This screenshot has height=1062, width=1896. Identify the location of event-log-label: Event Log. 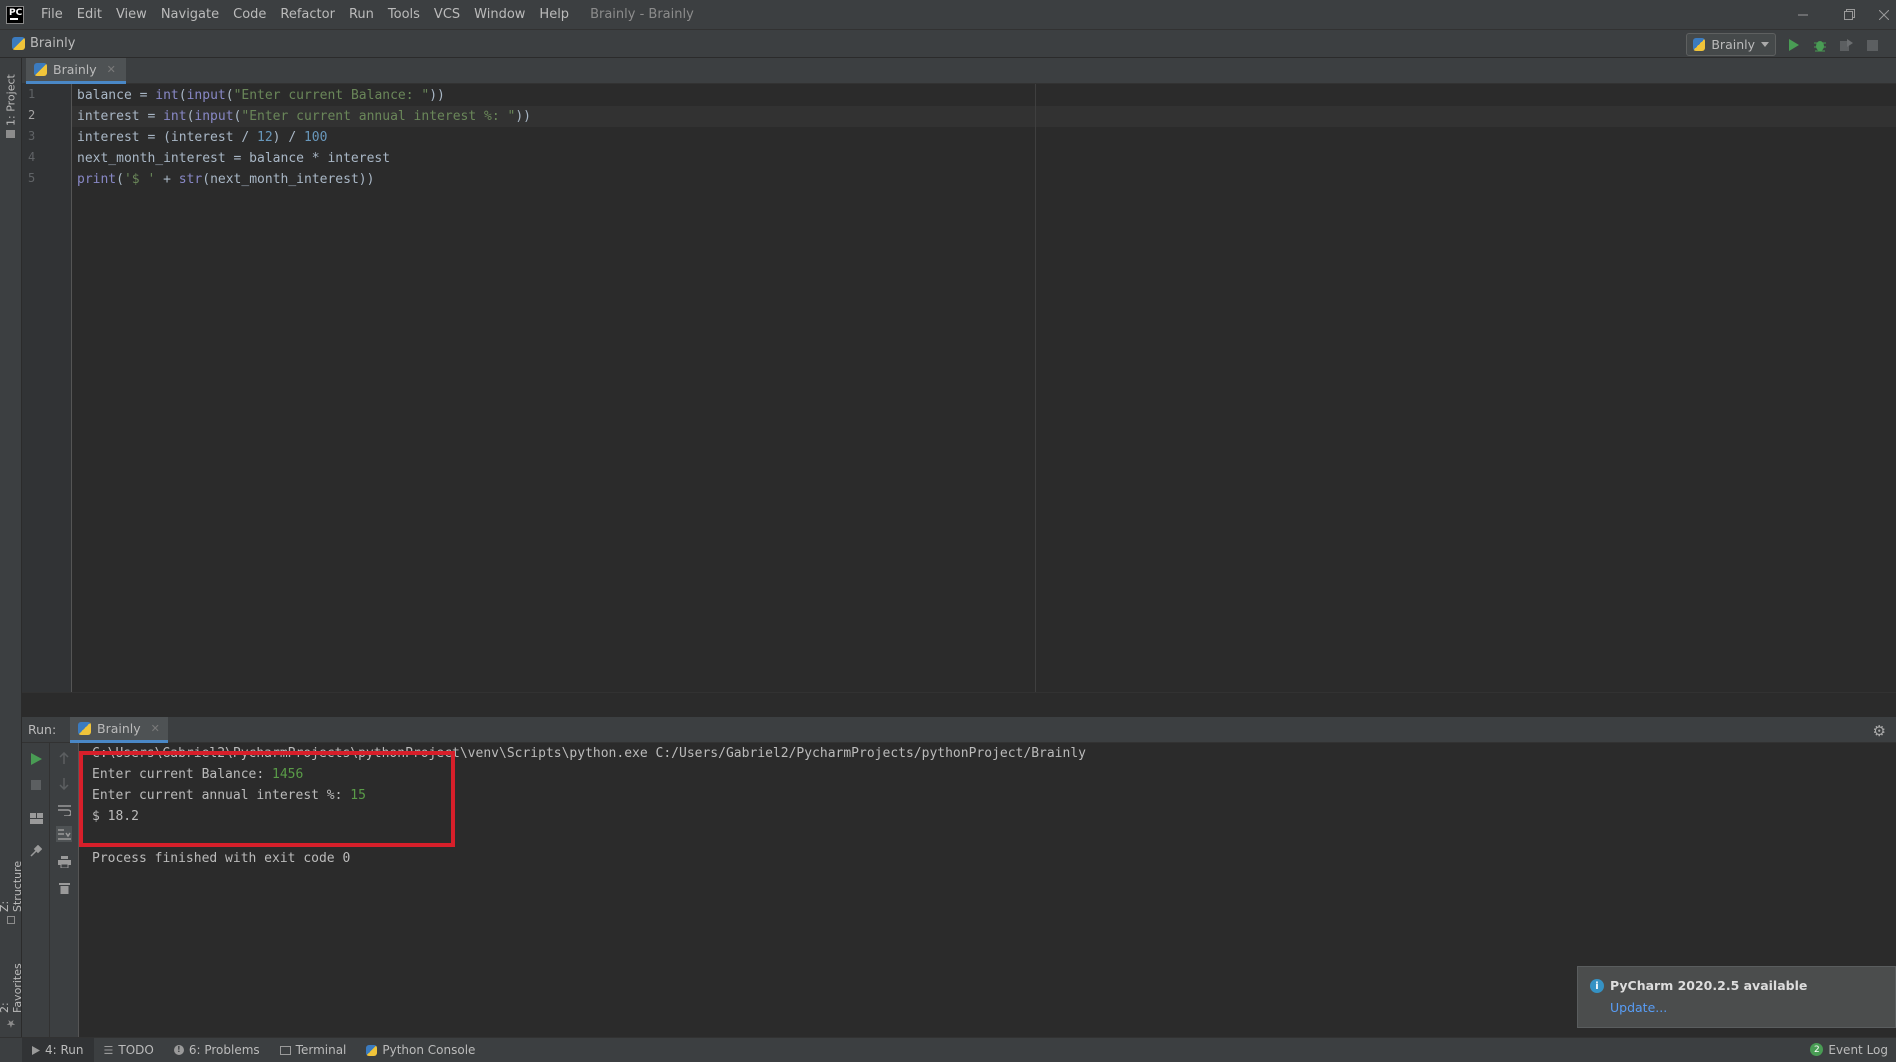
(1858, 1049).